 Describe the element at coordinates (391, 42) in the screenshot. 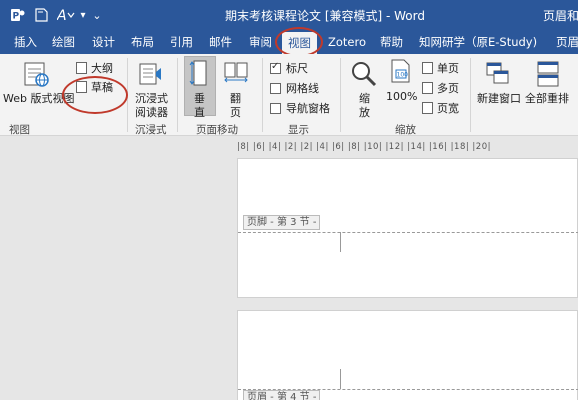

I see `tab-help: 帮助` at that location.